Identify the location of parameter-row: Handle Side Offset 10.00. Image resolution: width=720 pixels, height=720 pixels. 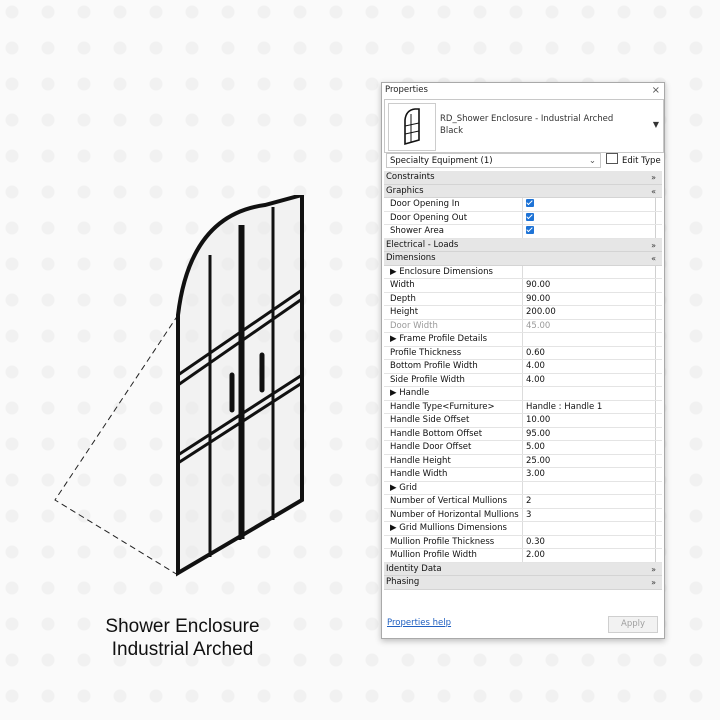
(523, 421).